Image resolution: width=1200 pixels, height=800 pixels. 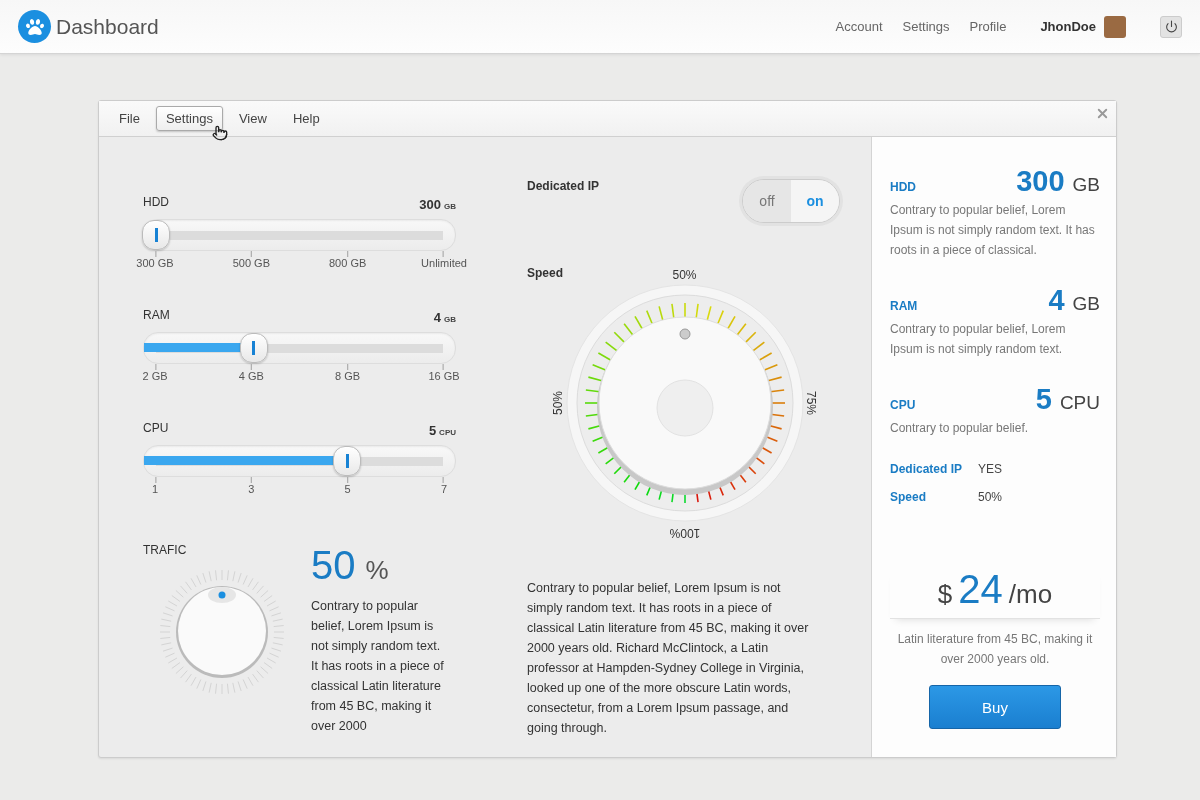 I want to click on dial-label: 75%, so click(x=811, y=403).